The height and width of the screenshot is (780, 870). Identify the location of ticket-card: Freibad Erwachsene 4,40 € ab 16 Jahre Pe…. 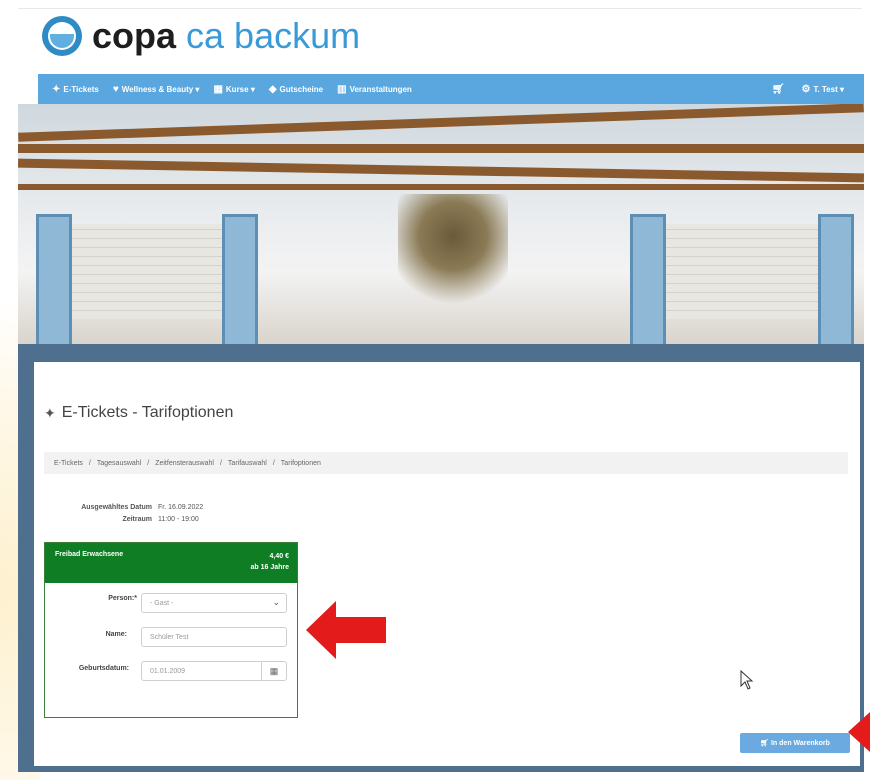
(171, 630).